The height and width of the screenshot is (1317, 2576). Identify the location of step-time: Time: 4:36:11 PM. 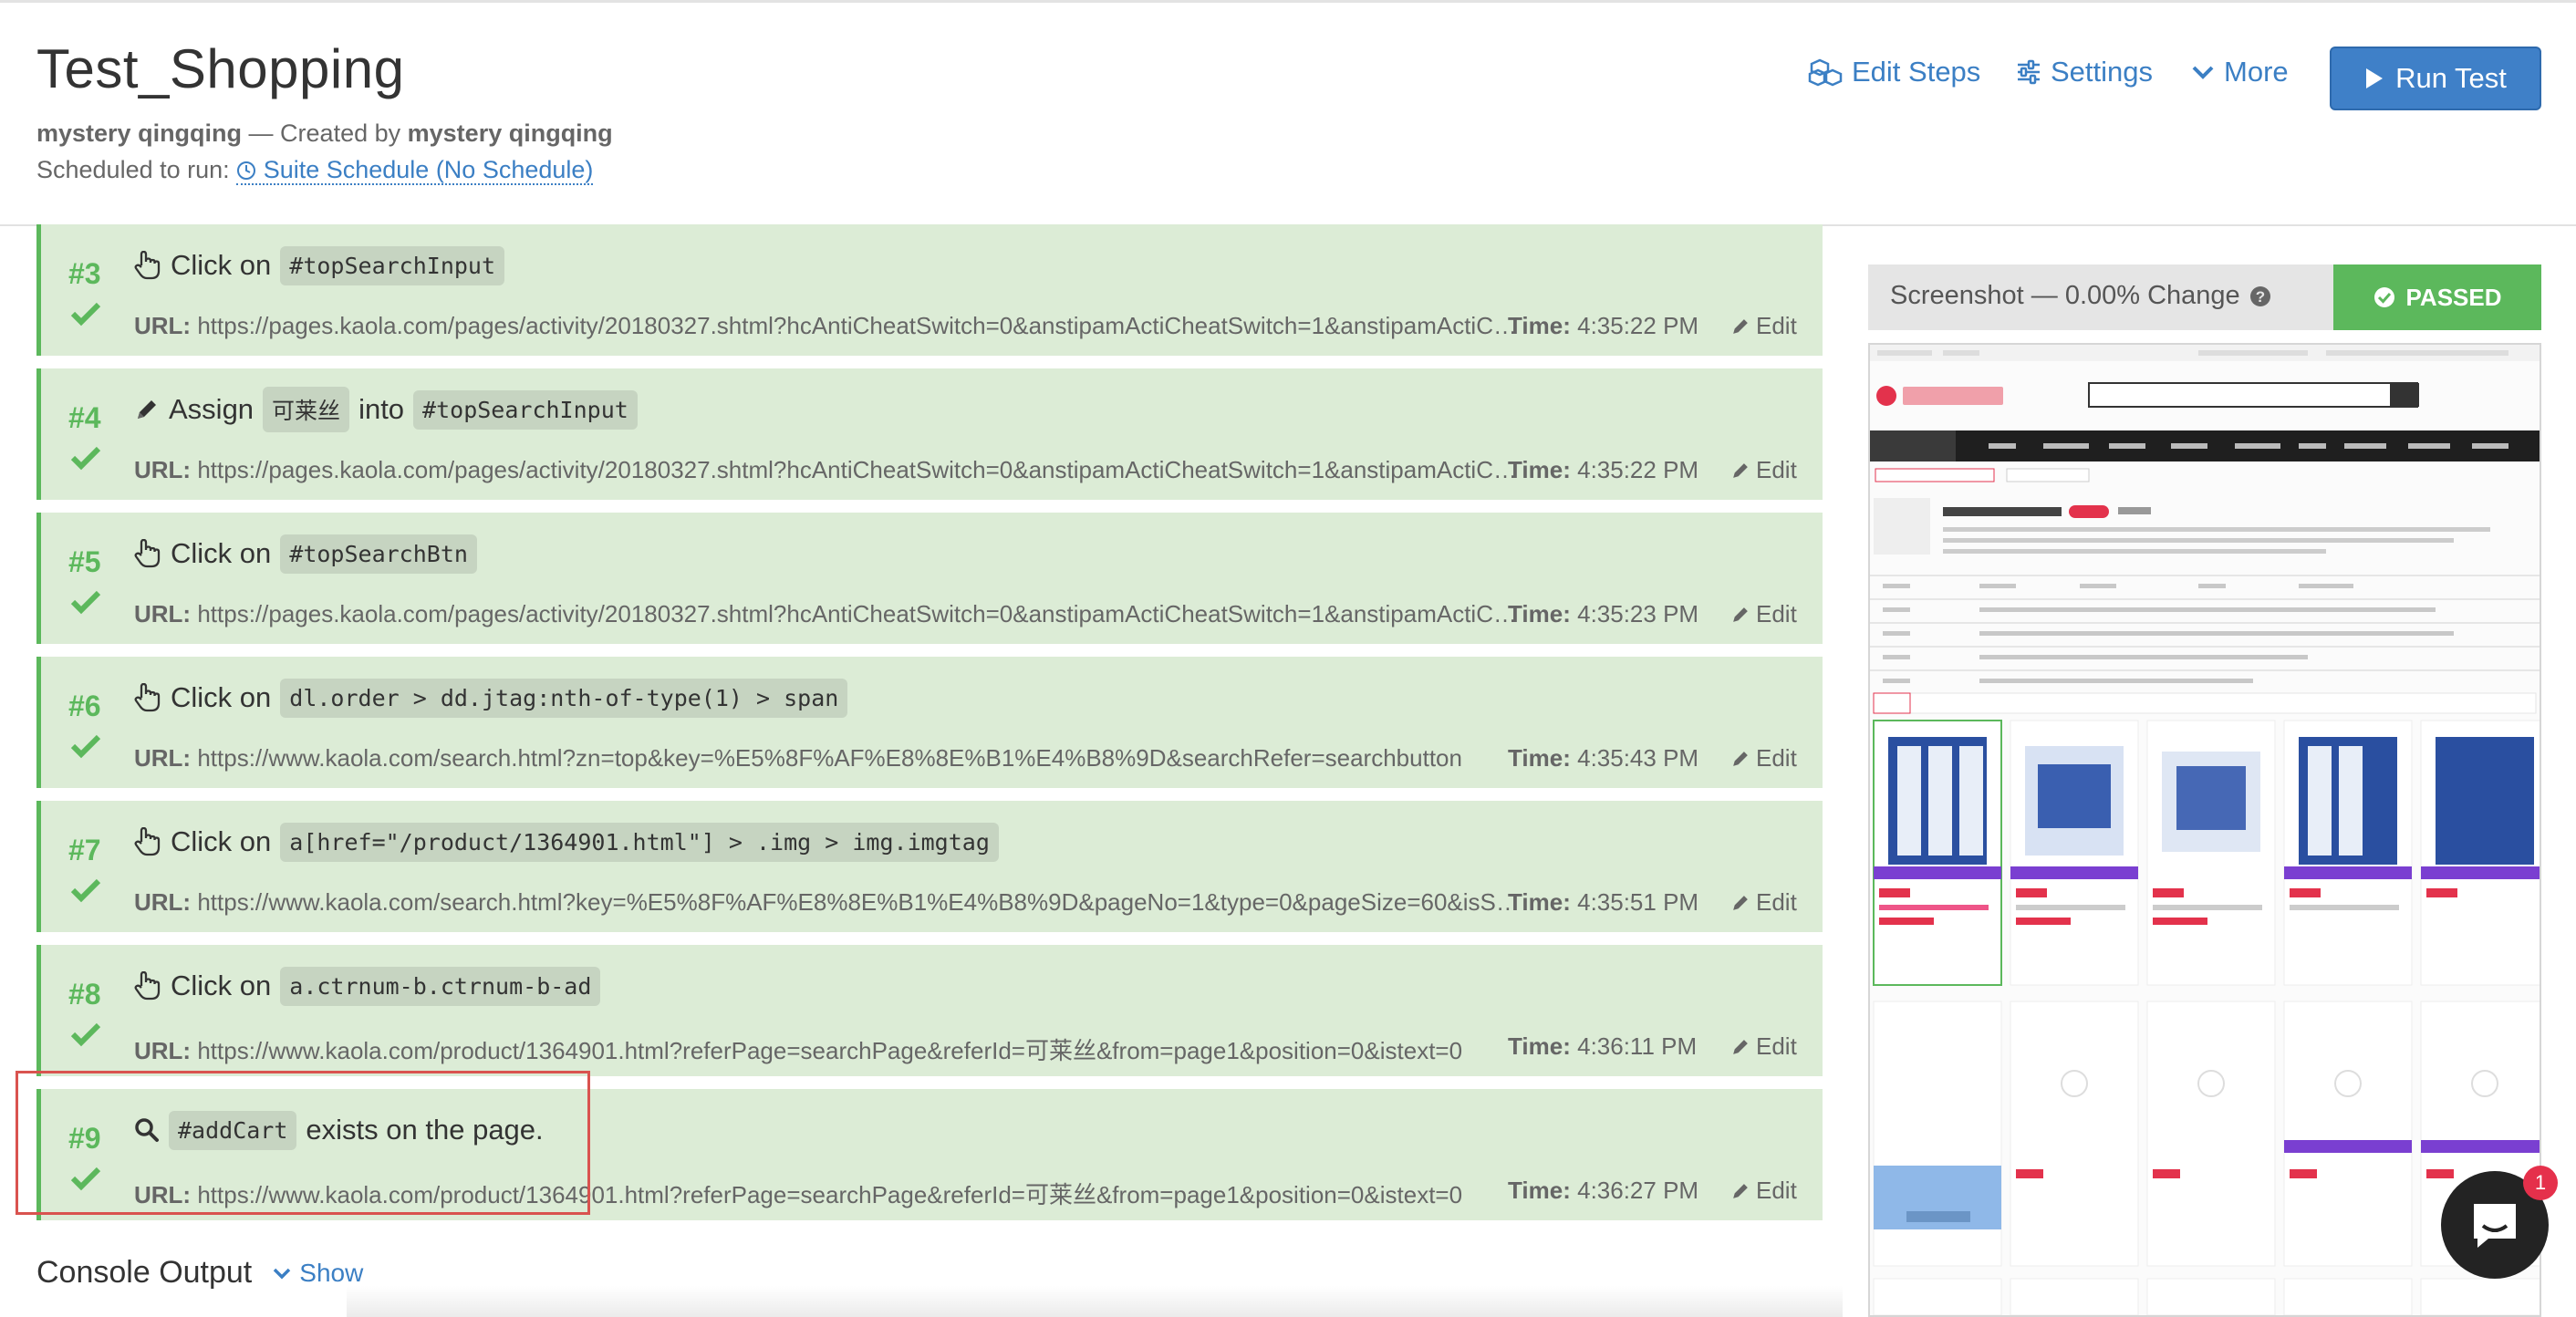
(1602, 1046).